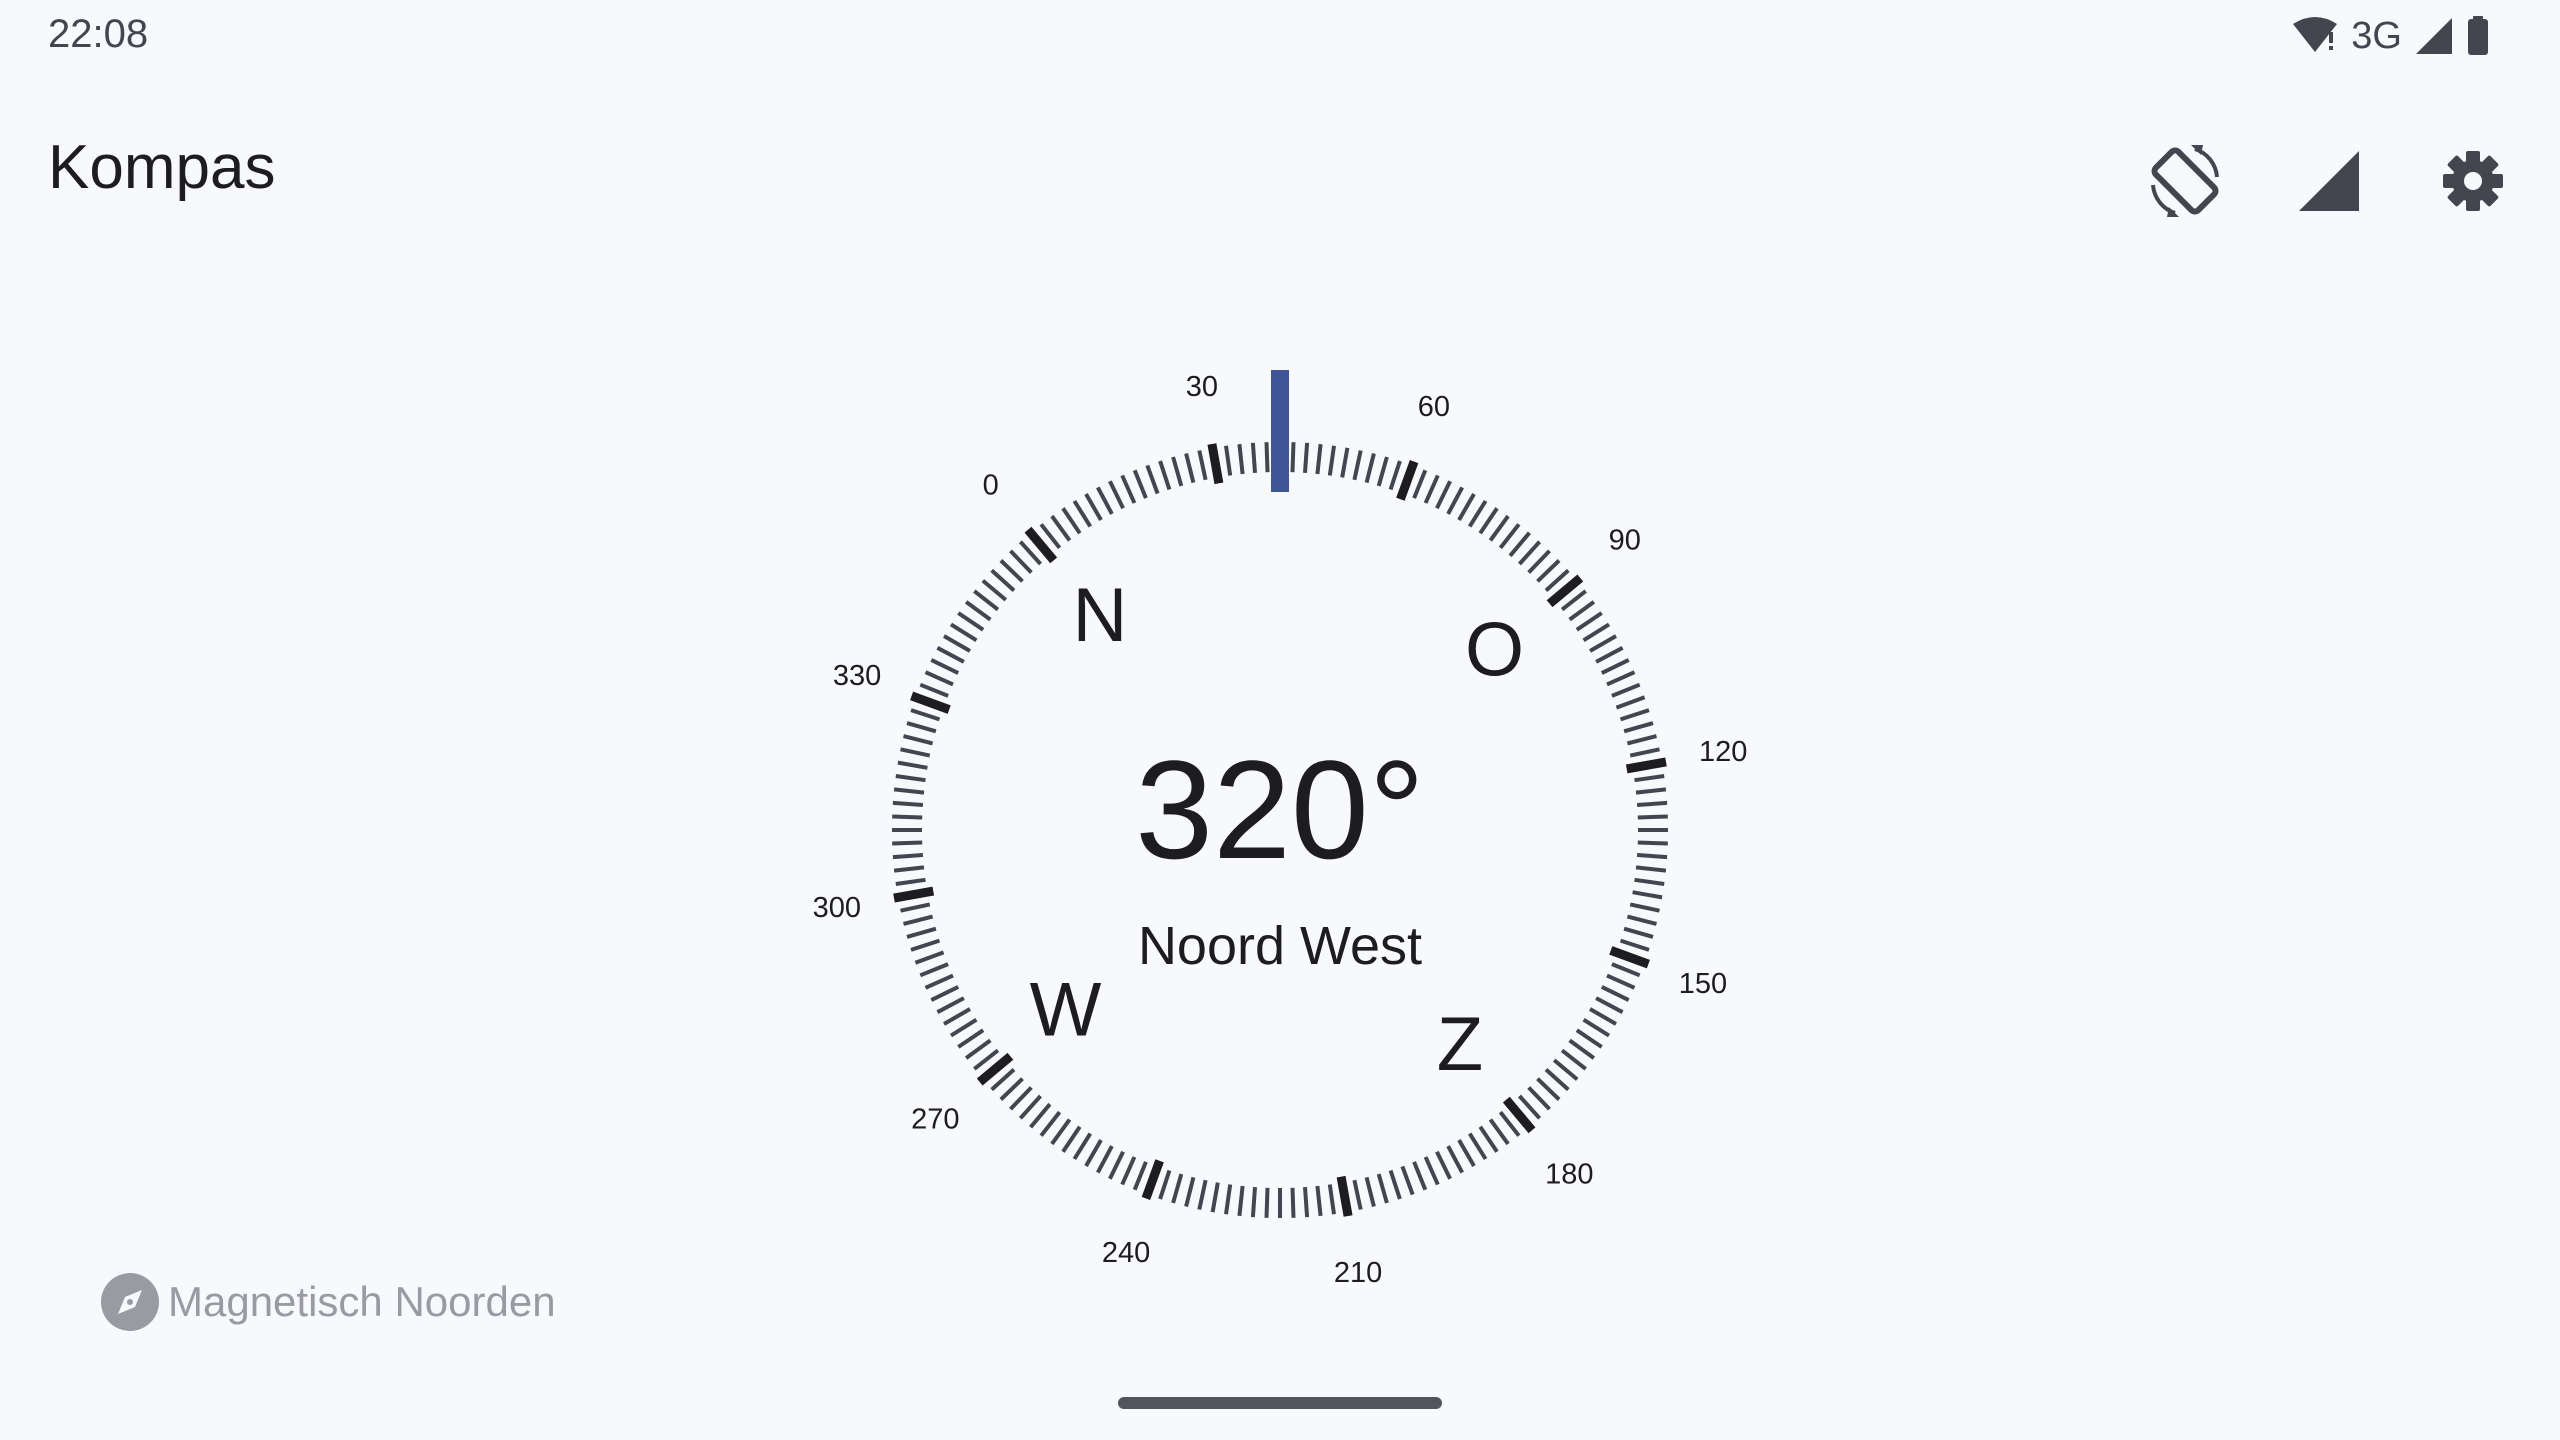 The height and width of the screenshot is (1440, 2560). I want to click on signal-strength-button, so click(2329, 181).